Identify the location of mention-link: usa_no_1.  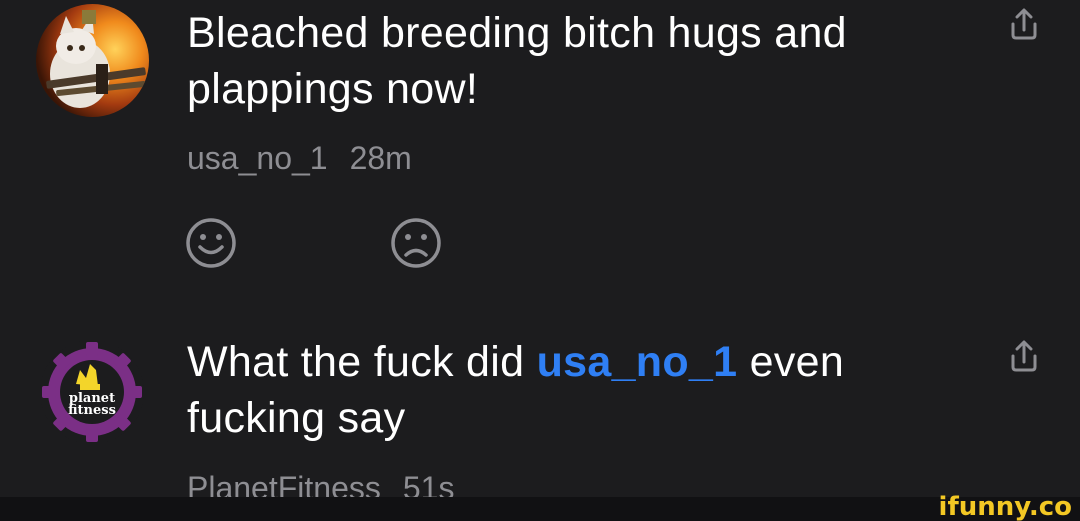
(637, 362).